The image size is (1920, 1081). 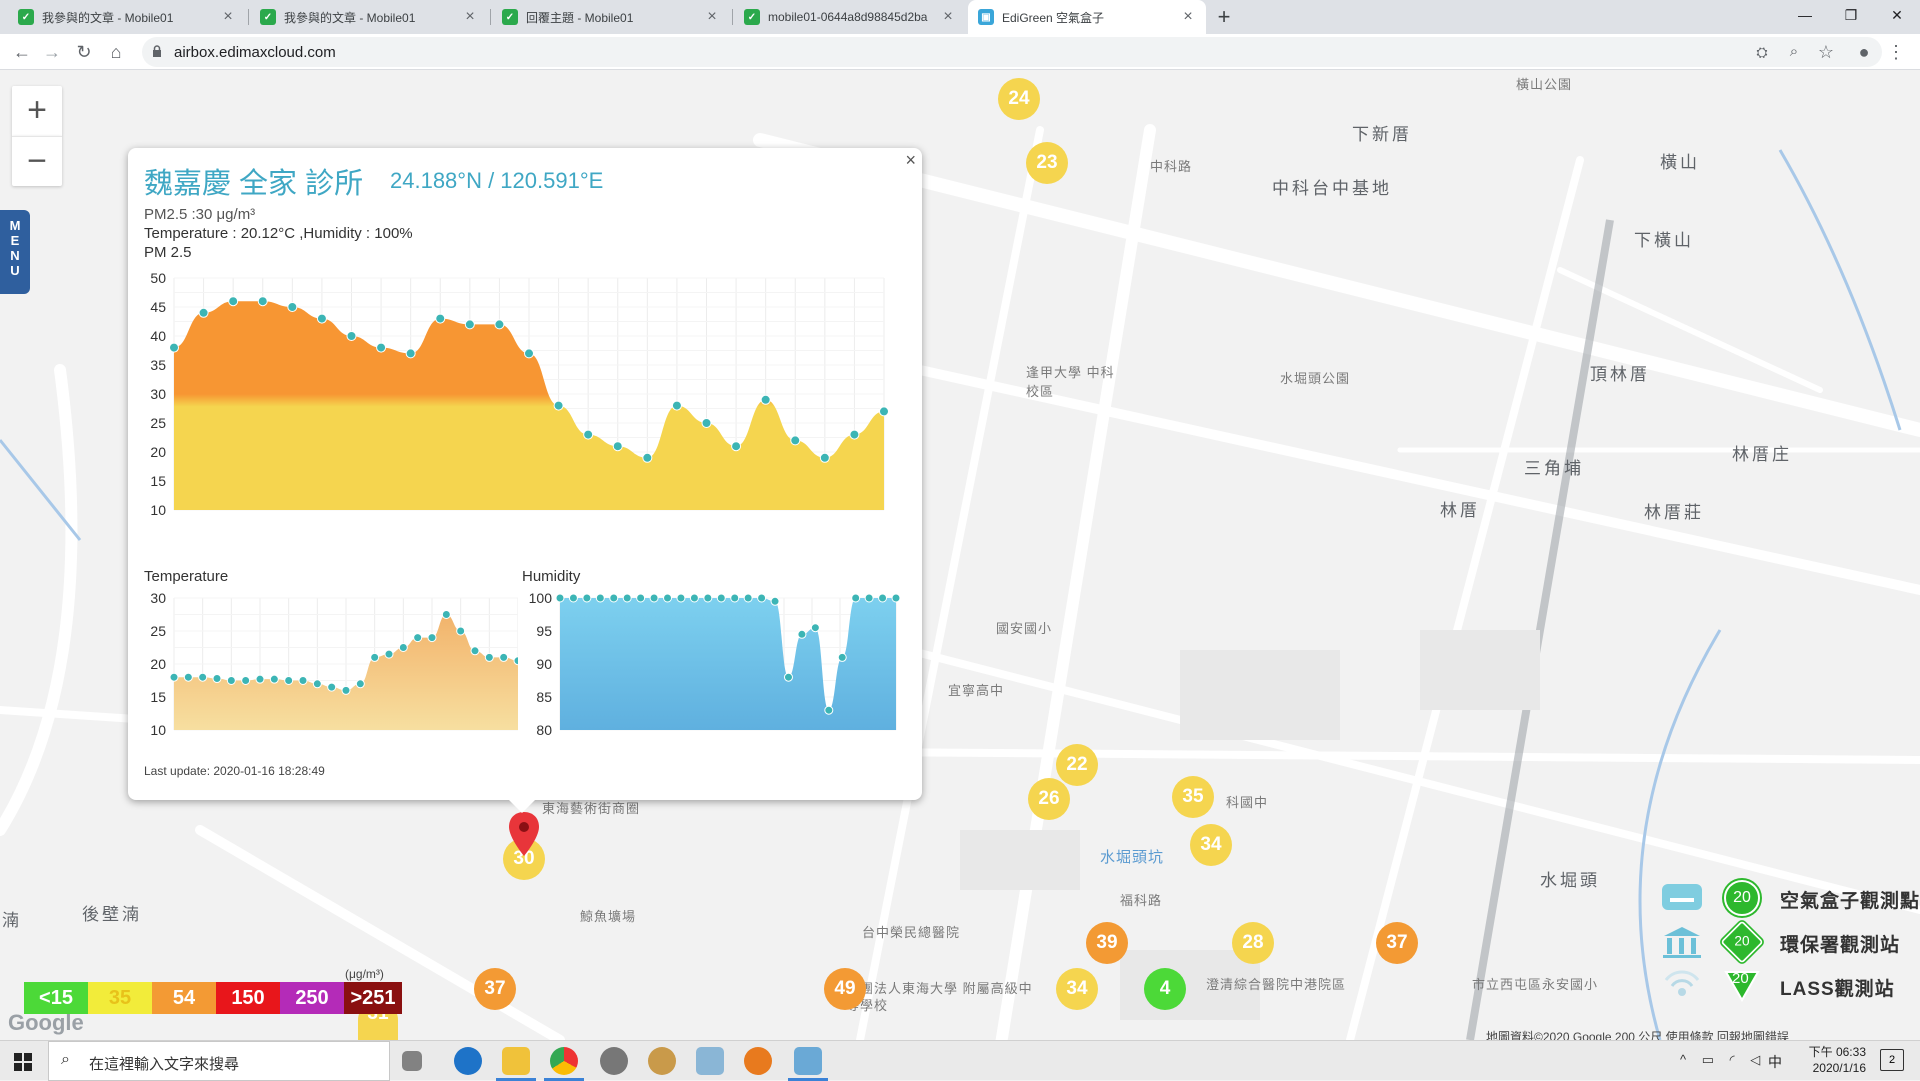 I want to click on back-icon: ←, so click(x=22, y=52).